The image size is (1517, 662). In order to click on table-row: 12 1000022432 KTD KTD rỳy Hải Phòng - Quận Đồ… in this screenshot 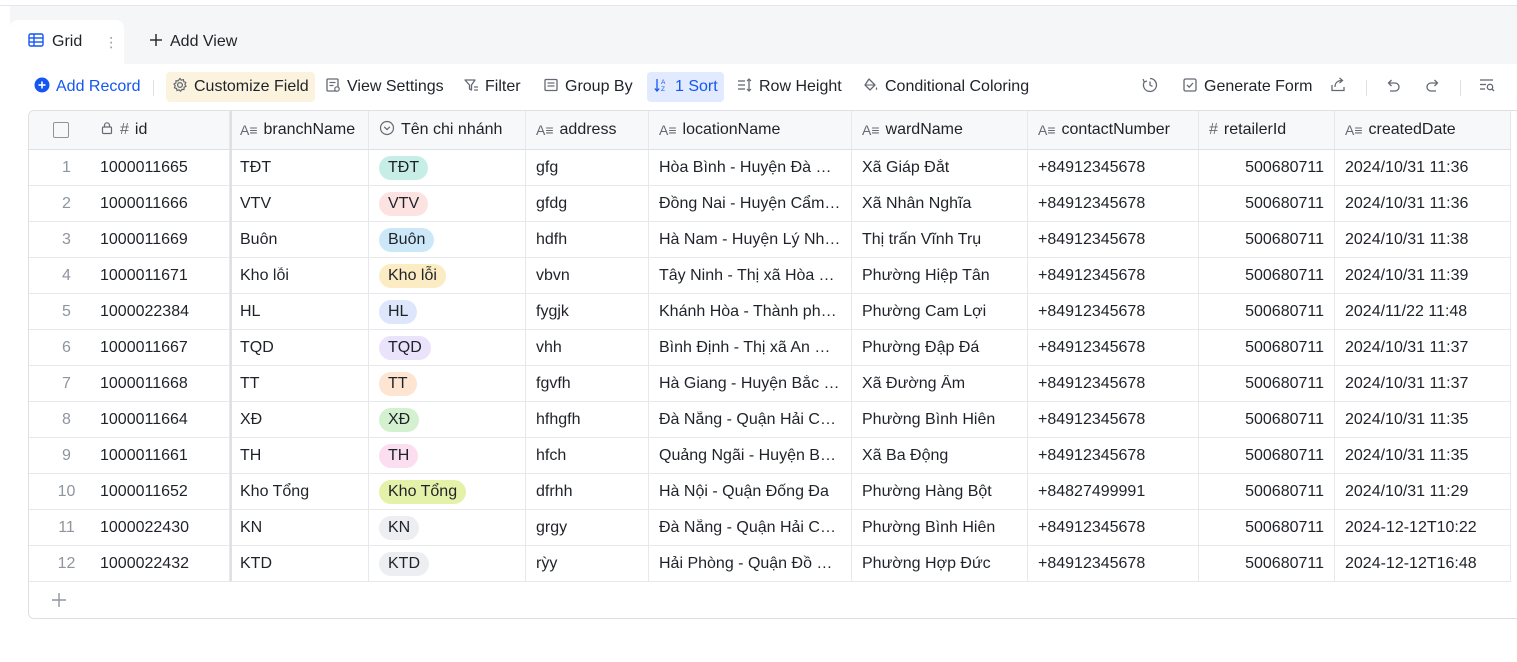, I will do `click(770, 564)`.